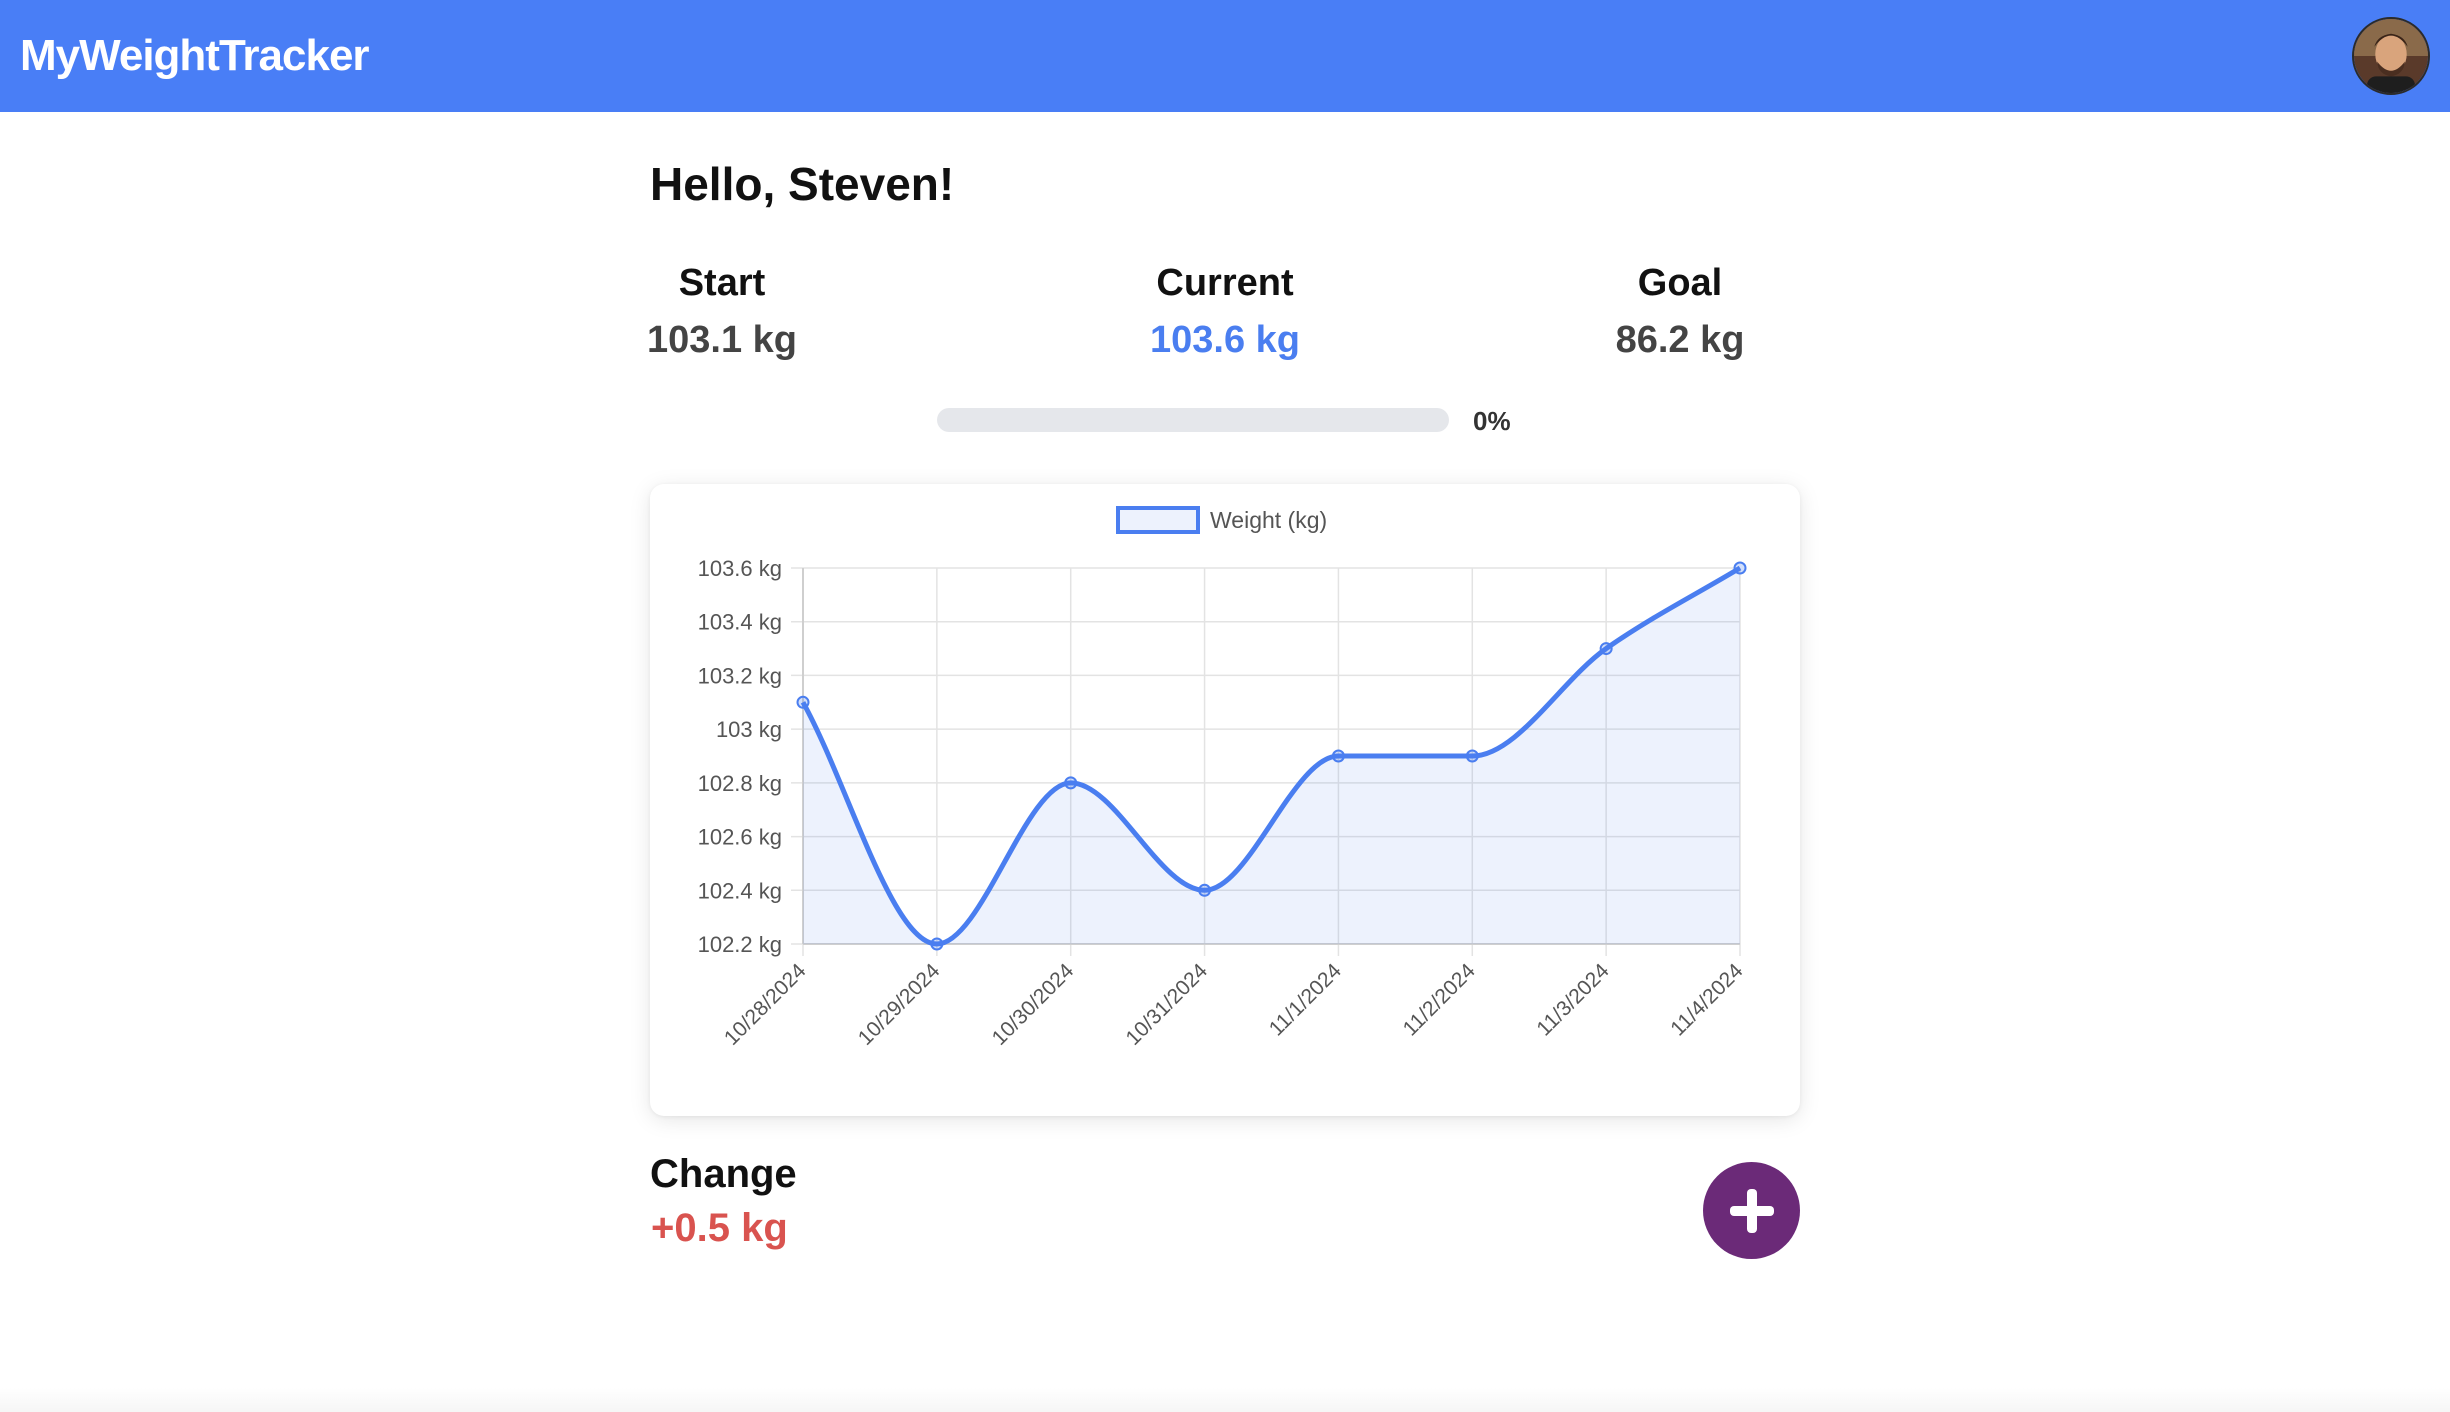 Image resolution: width=2450 pixels, height=1412 pixels. I want to click on plus-icon, so click(1751, 1210).